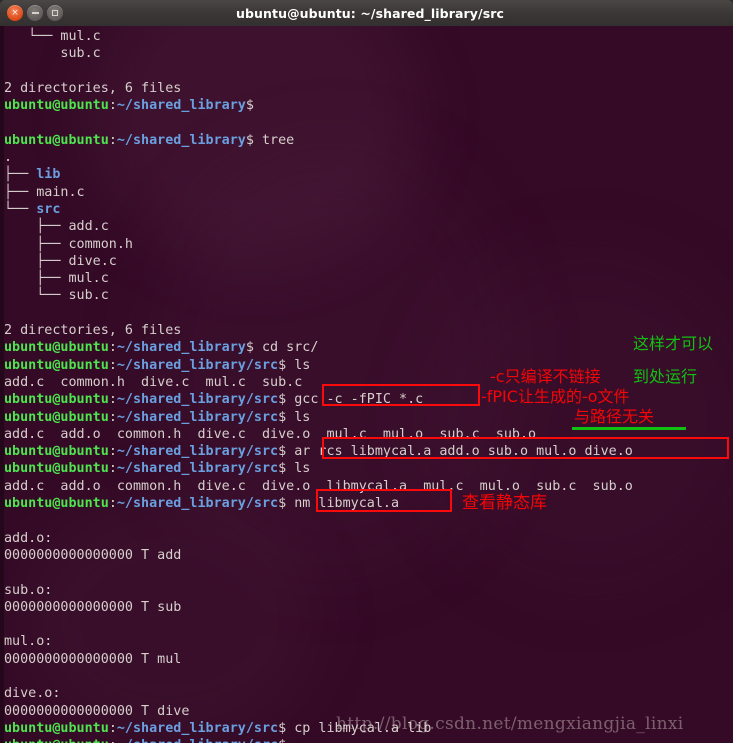  I want to click on minimize-icon, so click(35, 13).